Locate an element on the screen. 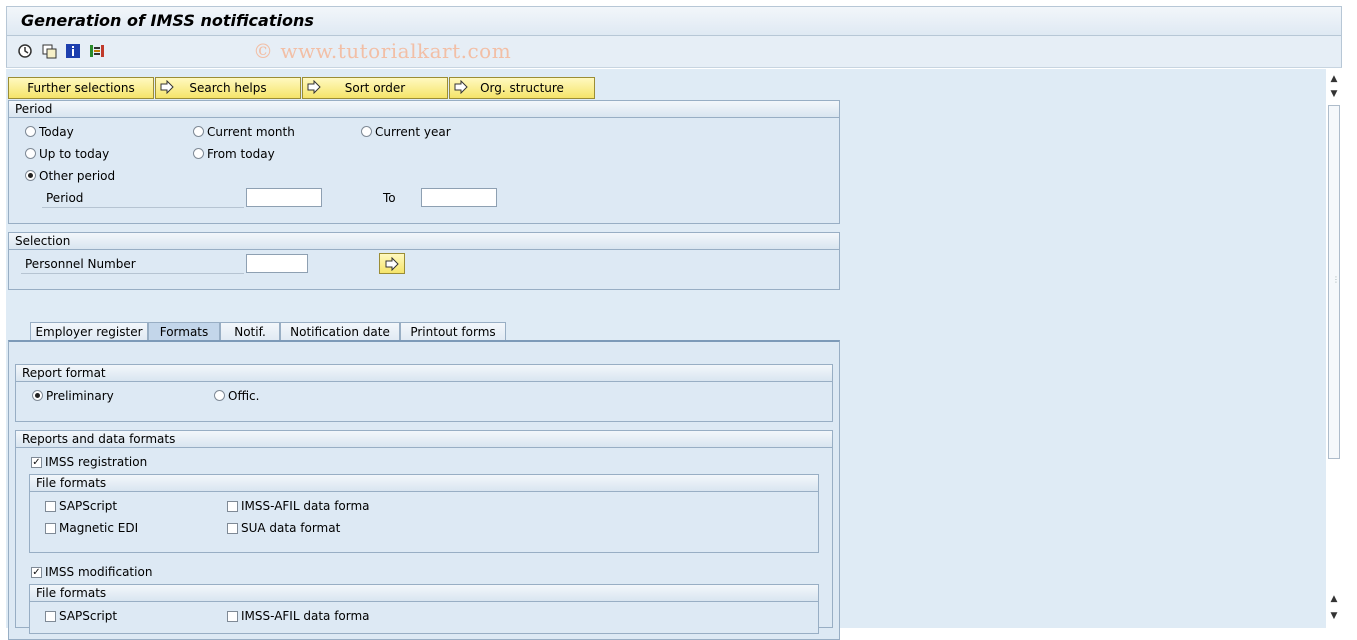  search-helps-label: Search helps is located at coordinates (228, 88).